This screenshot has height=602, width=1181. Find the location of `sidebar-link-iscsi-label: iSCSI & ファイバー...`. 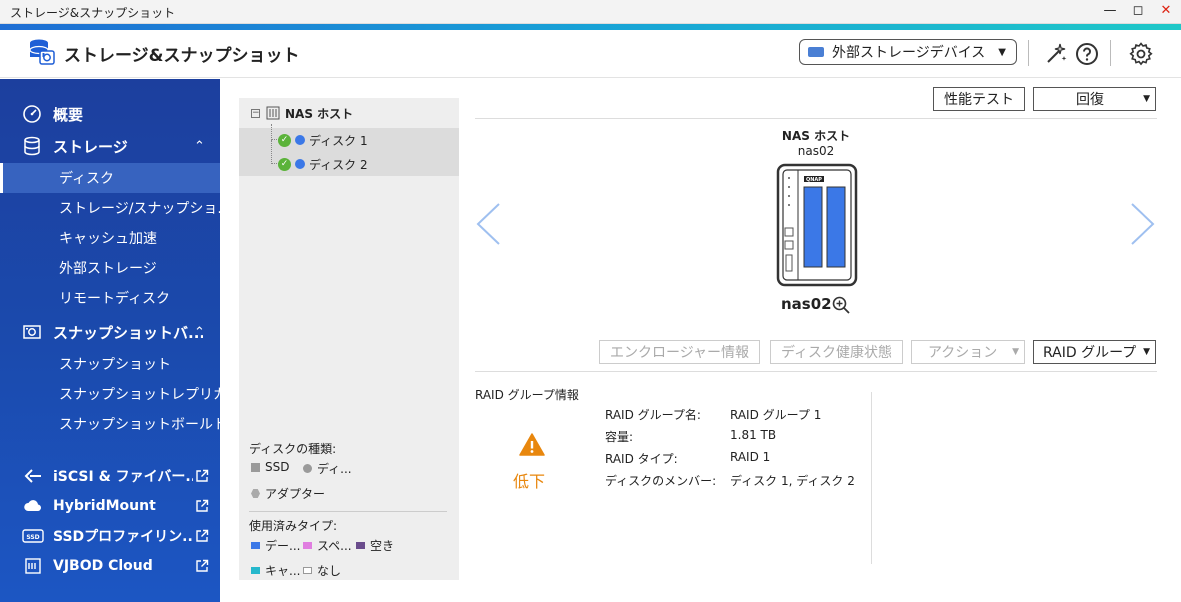

sidebar-link-iscsi-label: iSCSI & ファイバー... is located at coordinates (123, 477).